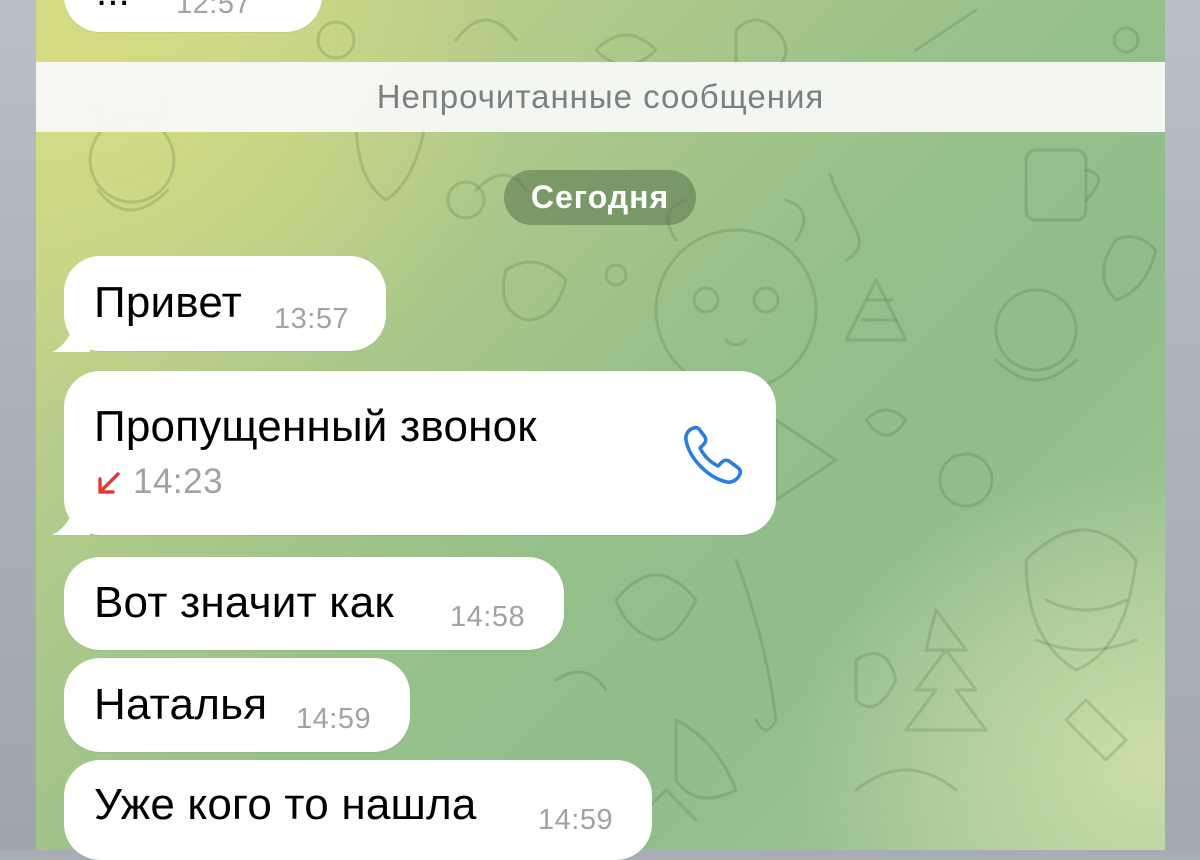  What do you see at coordinates (285, 804) in the screenshot?
I see `message-text: Уже кого то нашла` at bounding box center [285, 804].